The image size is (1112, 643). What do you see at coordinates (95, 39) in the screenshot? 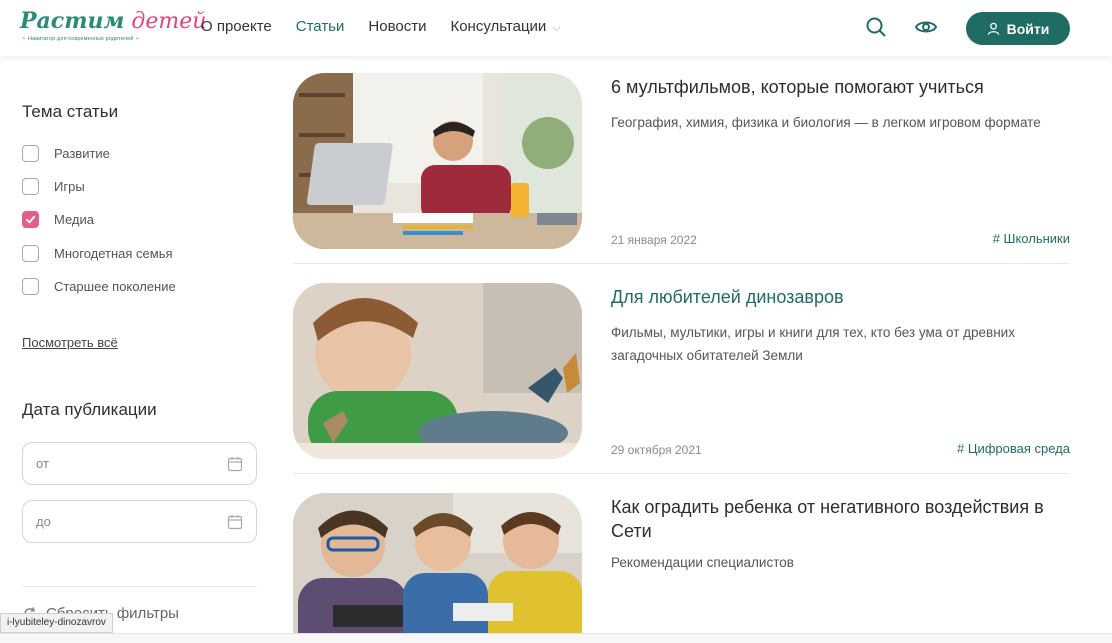
I see `logo-subtitle: Навигатор для современных родителей` at bounding box center [95, 39].